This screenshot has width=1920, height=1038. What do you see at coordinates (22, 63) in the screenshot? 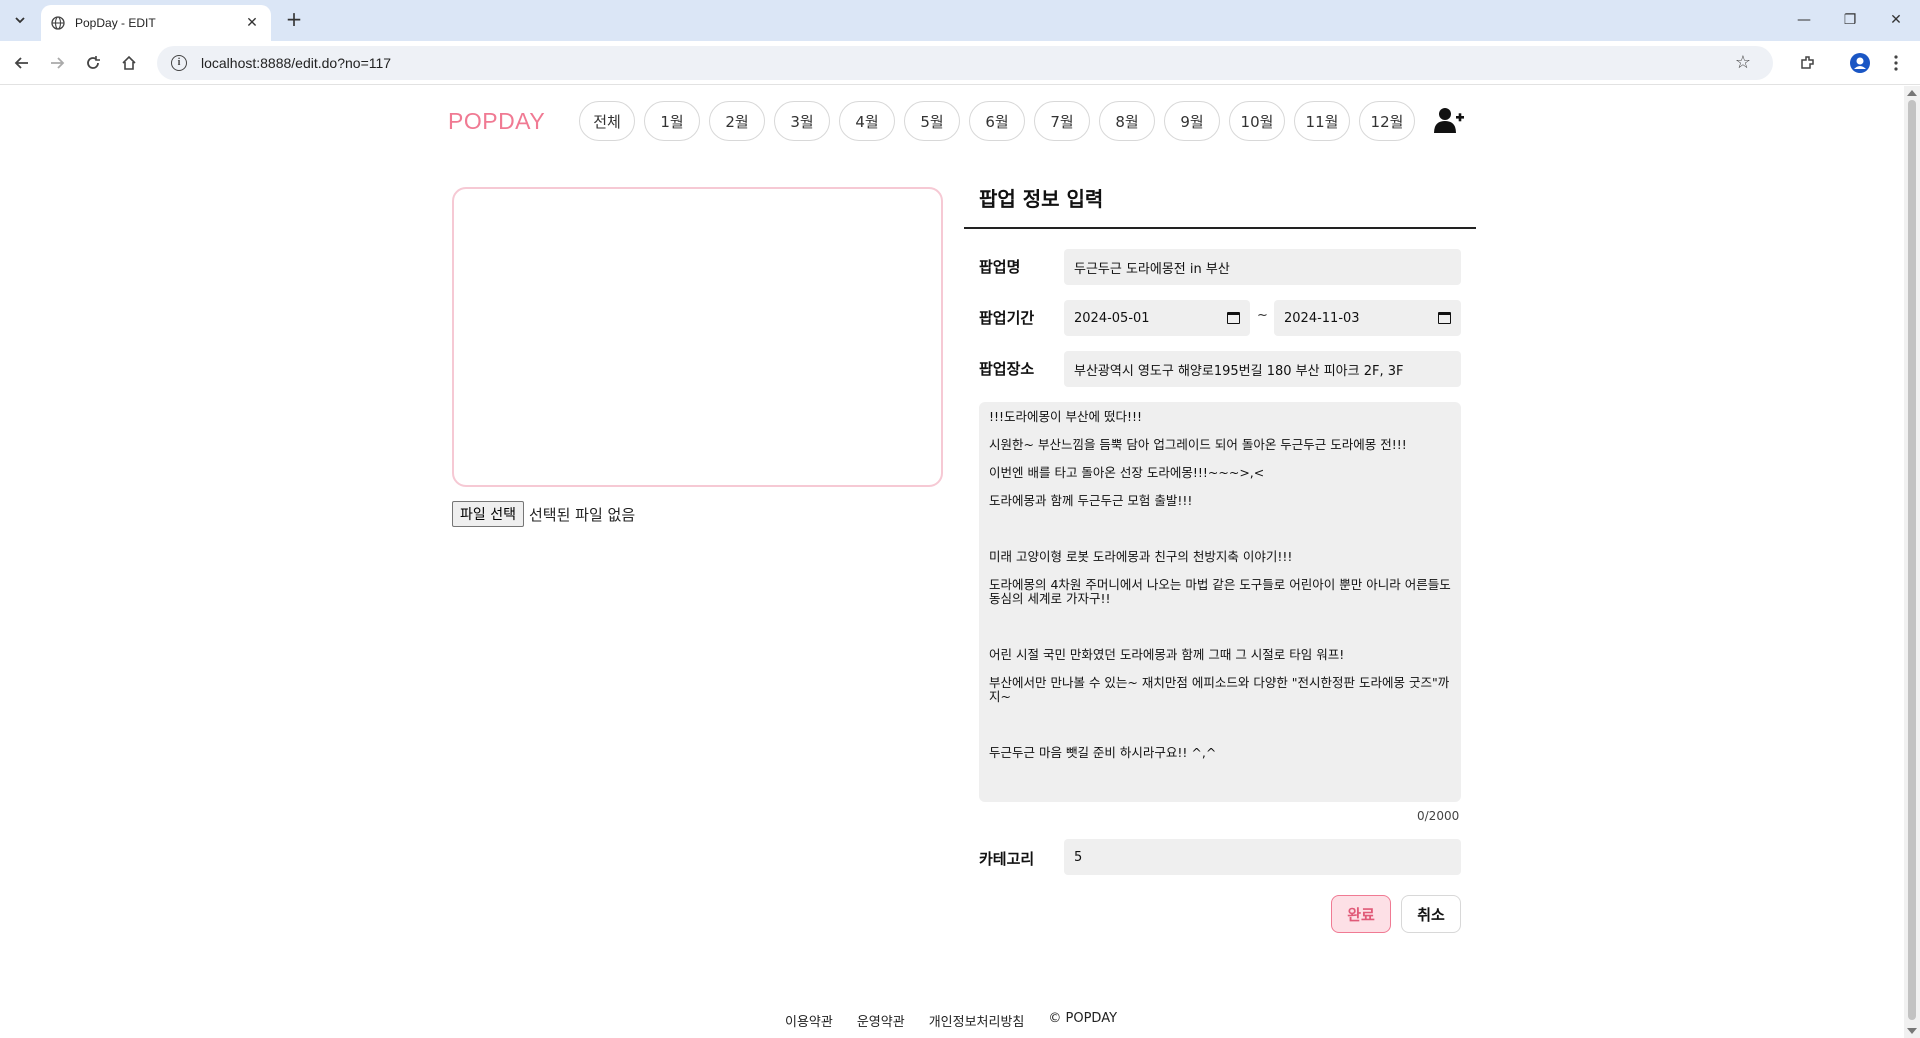
I see `back-icon` at bounding box center [22, 63].